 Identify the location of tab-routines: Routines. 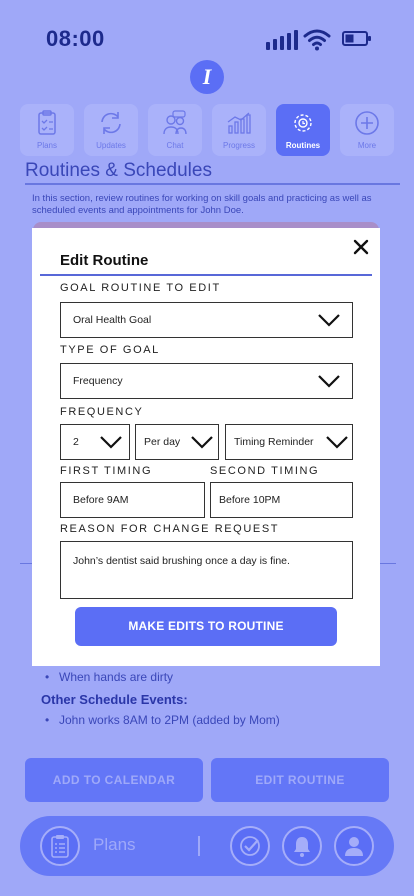
(303, 130).